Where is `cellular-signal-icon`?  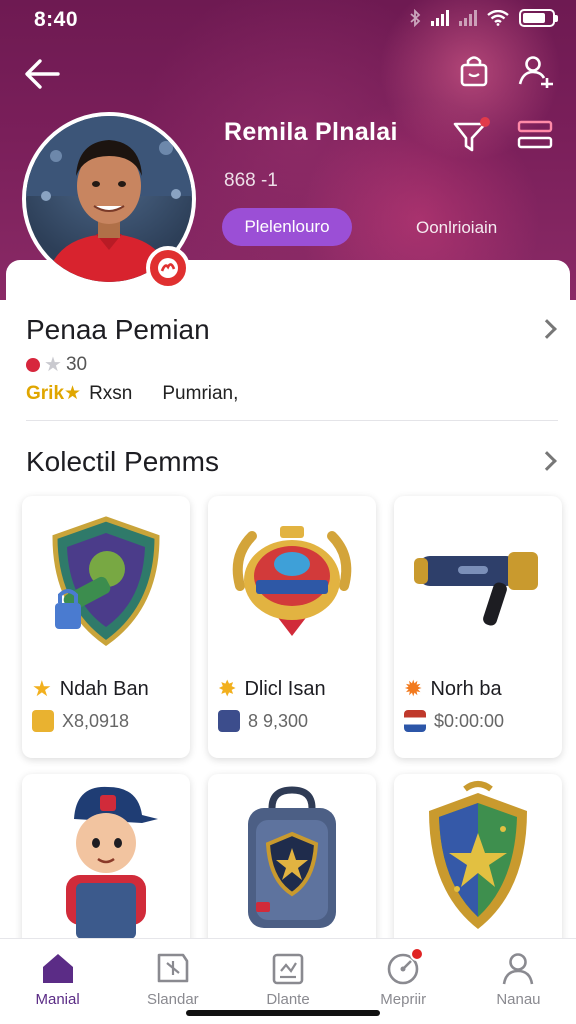
cellular-signal-icon is located at coordinates (440, 18).